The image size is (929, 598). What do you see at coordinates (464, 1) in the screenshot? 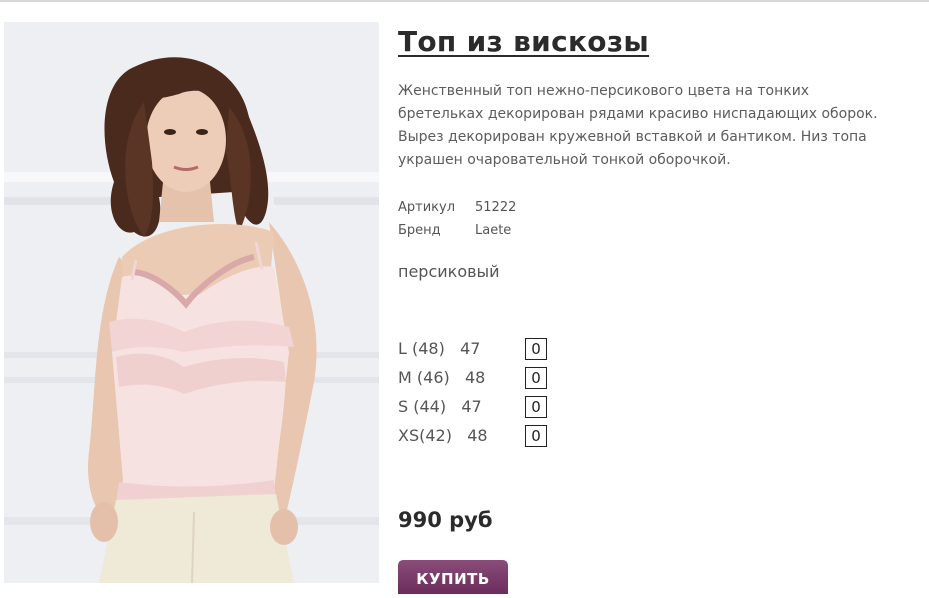
I see `top-divider` at bounding box center [464, 1].